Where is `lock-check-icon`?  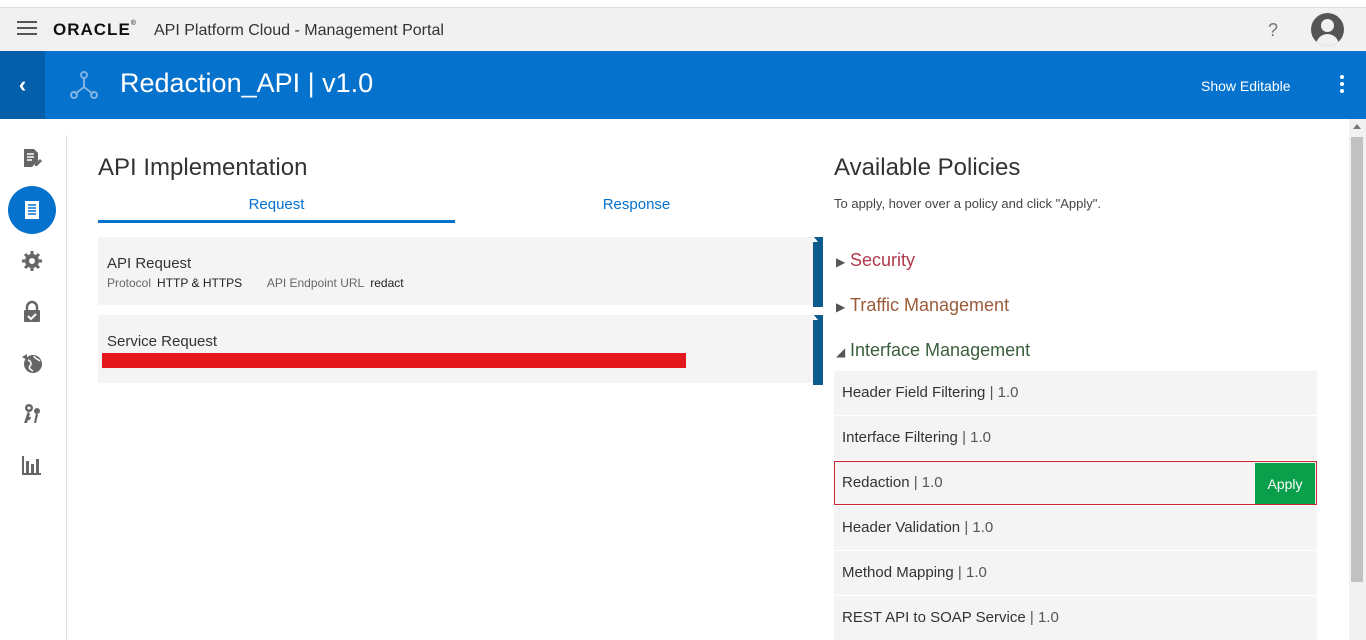
lock-check-icon is located at coordinates (32, 312).